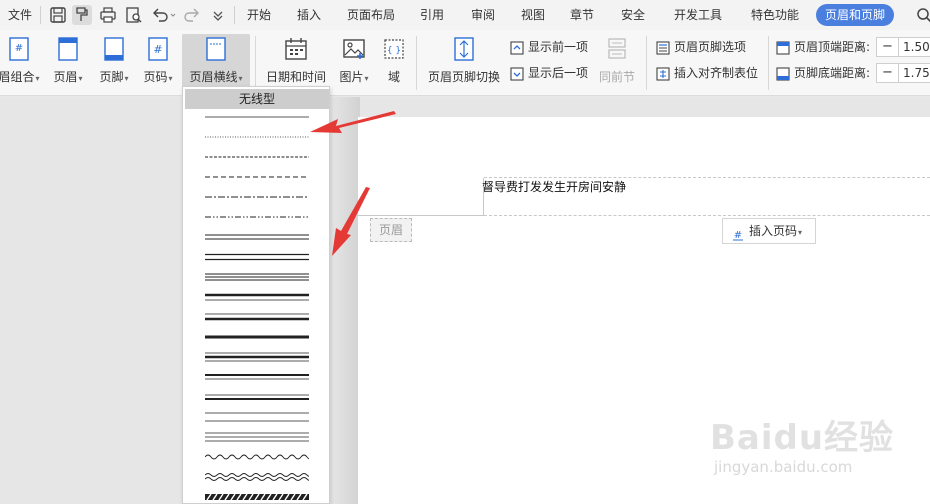  Describe the element at coordinates (296, 49) in the screenshot. I see `calendar-icon` at that location.